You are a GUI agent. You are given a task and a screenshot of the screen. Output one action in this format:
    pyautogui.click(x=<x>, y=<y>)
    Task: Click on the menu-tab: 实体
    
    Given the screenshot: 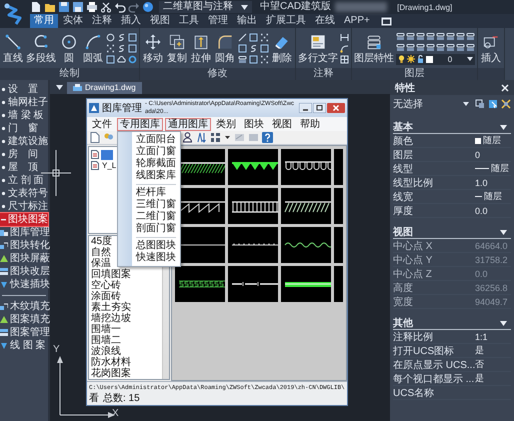 What is the action you would take?
    pyautogui.click(x=73, y=21)
    